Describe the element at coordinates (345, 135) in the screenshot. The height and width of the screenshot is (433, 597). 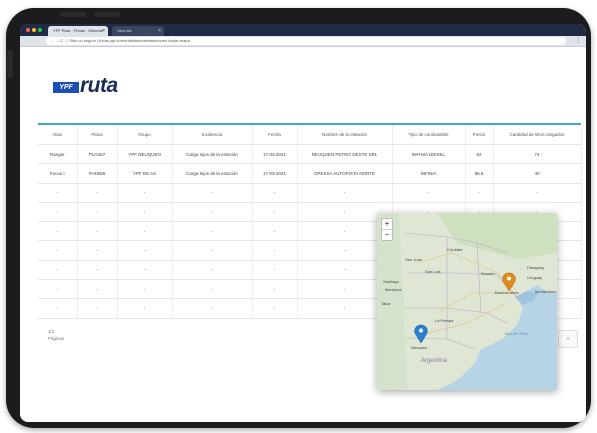
I see `column-header: Nombre de la estación` at that location.